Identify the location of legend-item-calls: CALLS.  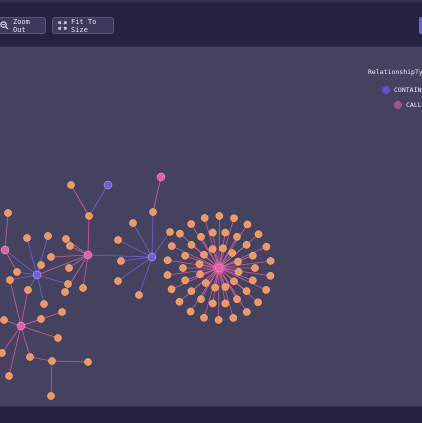
(408, 105).